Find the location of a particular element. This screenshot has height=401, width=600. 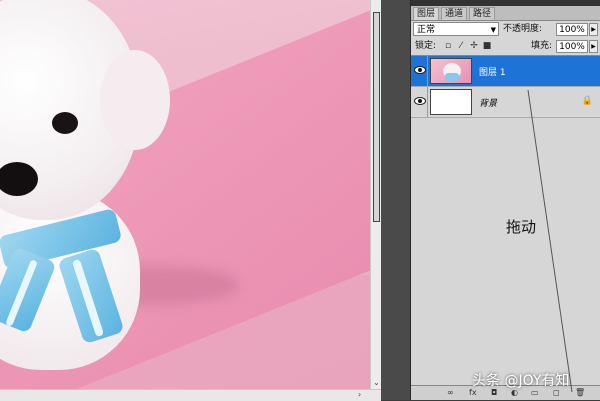

drag-annotation-line is located at coordinates (550, 241).